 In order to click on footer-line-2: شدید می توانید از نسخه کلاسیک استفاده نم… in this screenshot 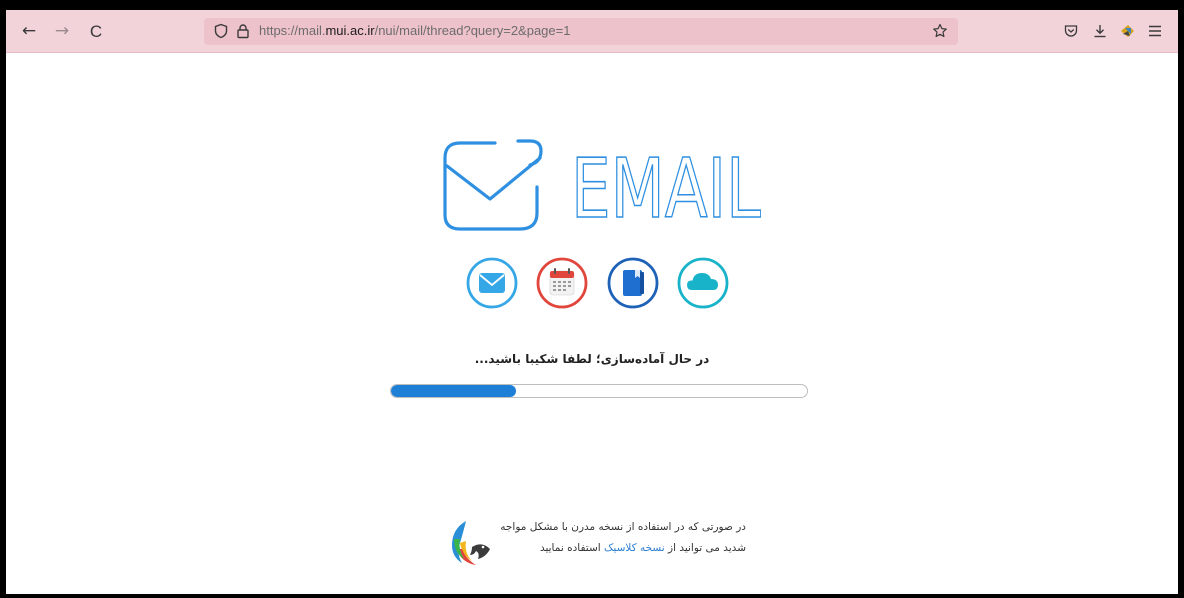, I will do `click(616, 548)`.